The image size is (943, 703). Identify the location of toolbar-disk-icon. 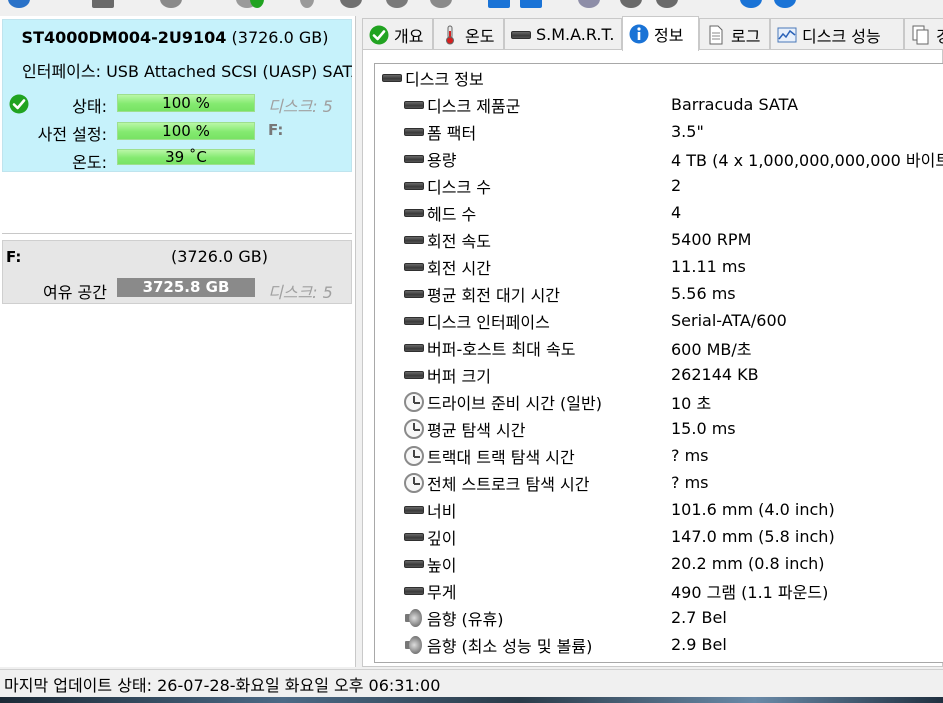
(351, 4).